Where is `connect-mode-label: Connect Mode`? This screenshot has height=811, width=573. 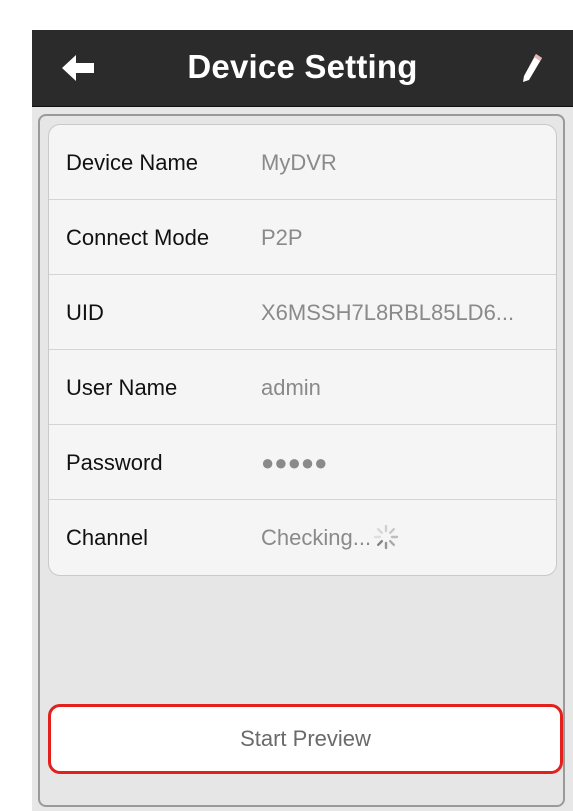
connect-mode-label: Connect Mode is located at coordinates (138, 237).